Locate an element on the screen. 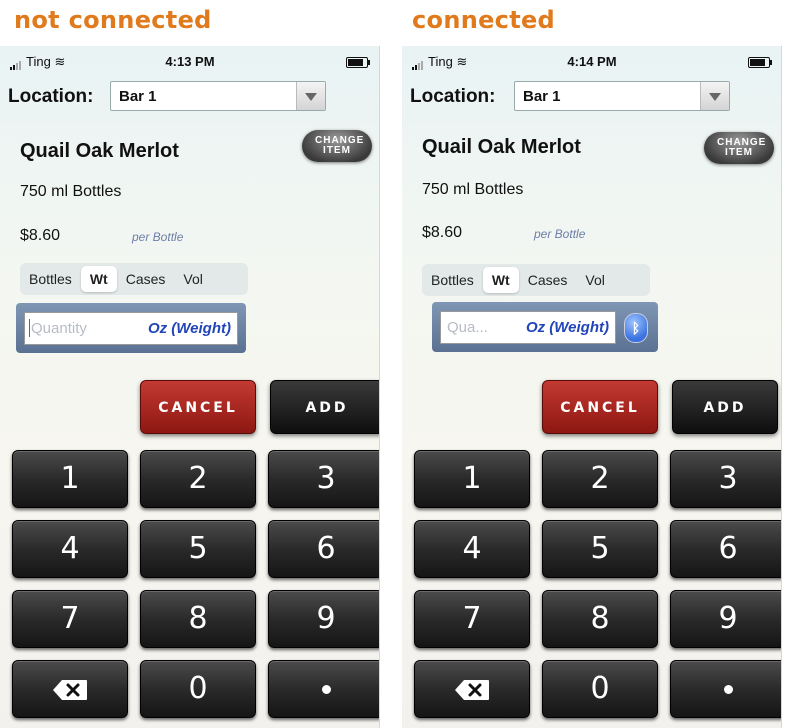  status-bar: Ting ≋ 4:14 PM is located at coordinates (592, 63).